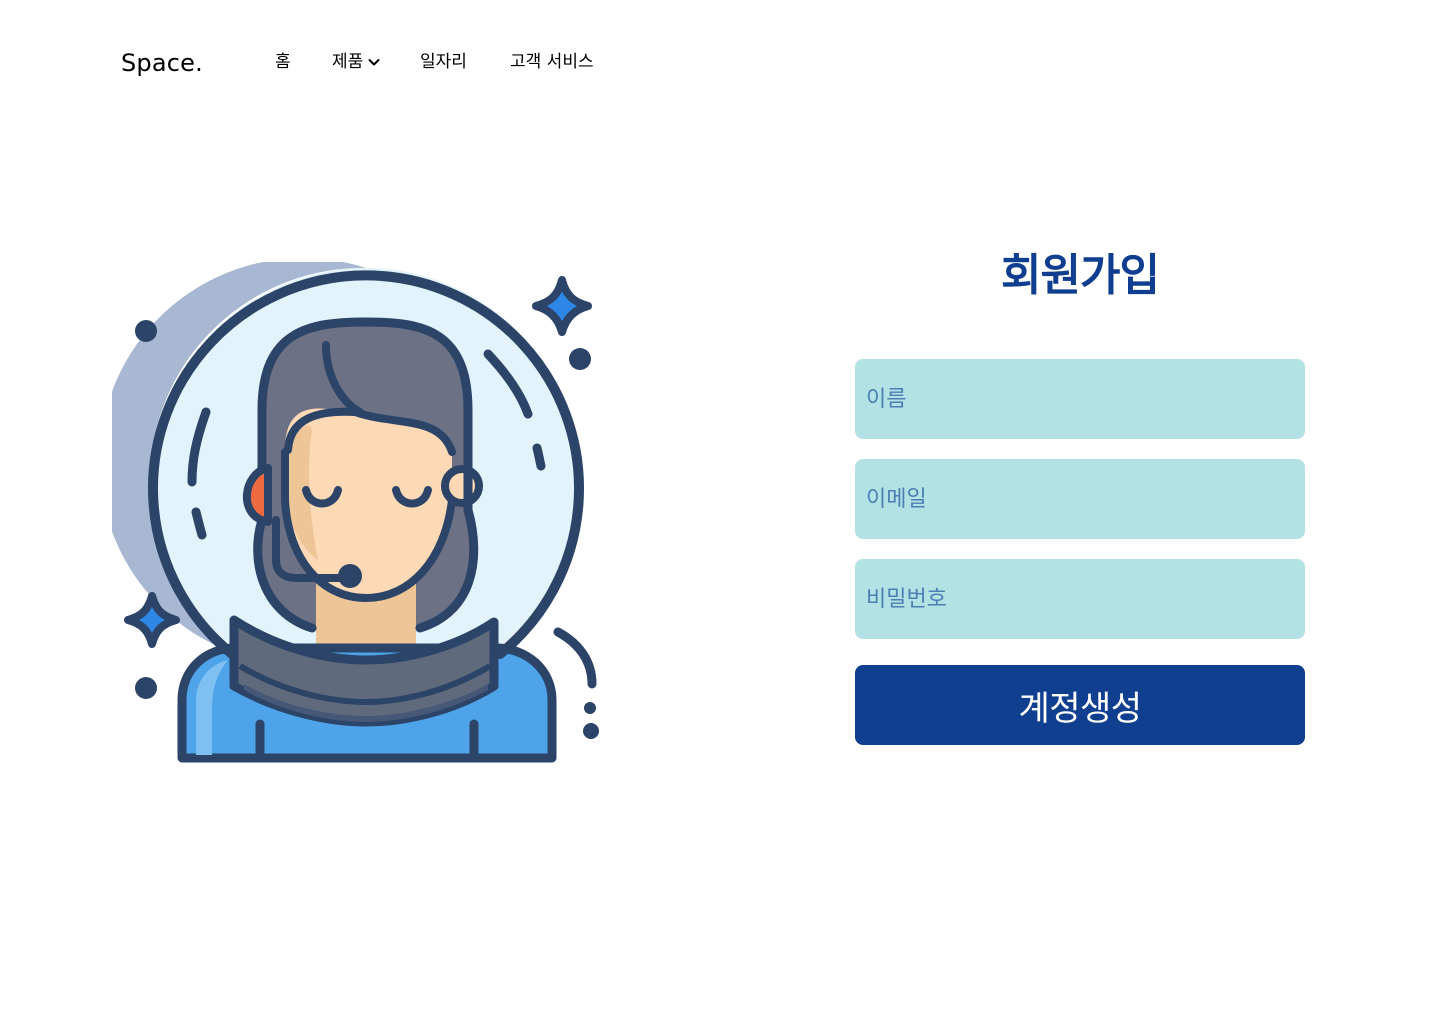  I want to click on create-account-button: 계정생성, so click(1080, 705).